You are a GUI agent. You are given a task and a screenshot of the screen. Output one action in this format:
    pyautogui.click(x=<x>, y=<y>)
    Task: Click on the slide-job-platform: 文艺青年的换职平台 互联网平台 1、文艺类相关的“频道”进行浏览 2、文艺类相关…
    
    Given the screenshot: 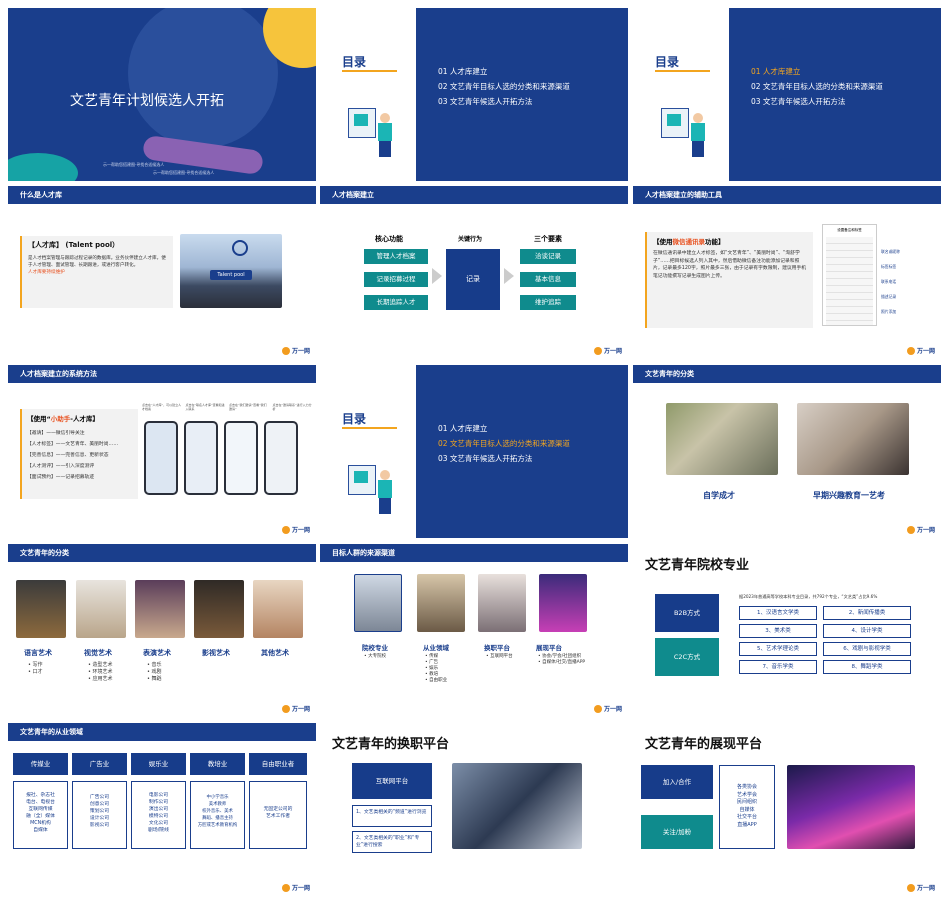 What is the action you would take?
    pyautogui.click(x=474, y=809)
    